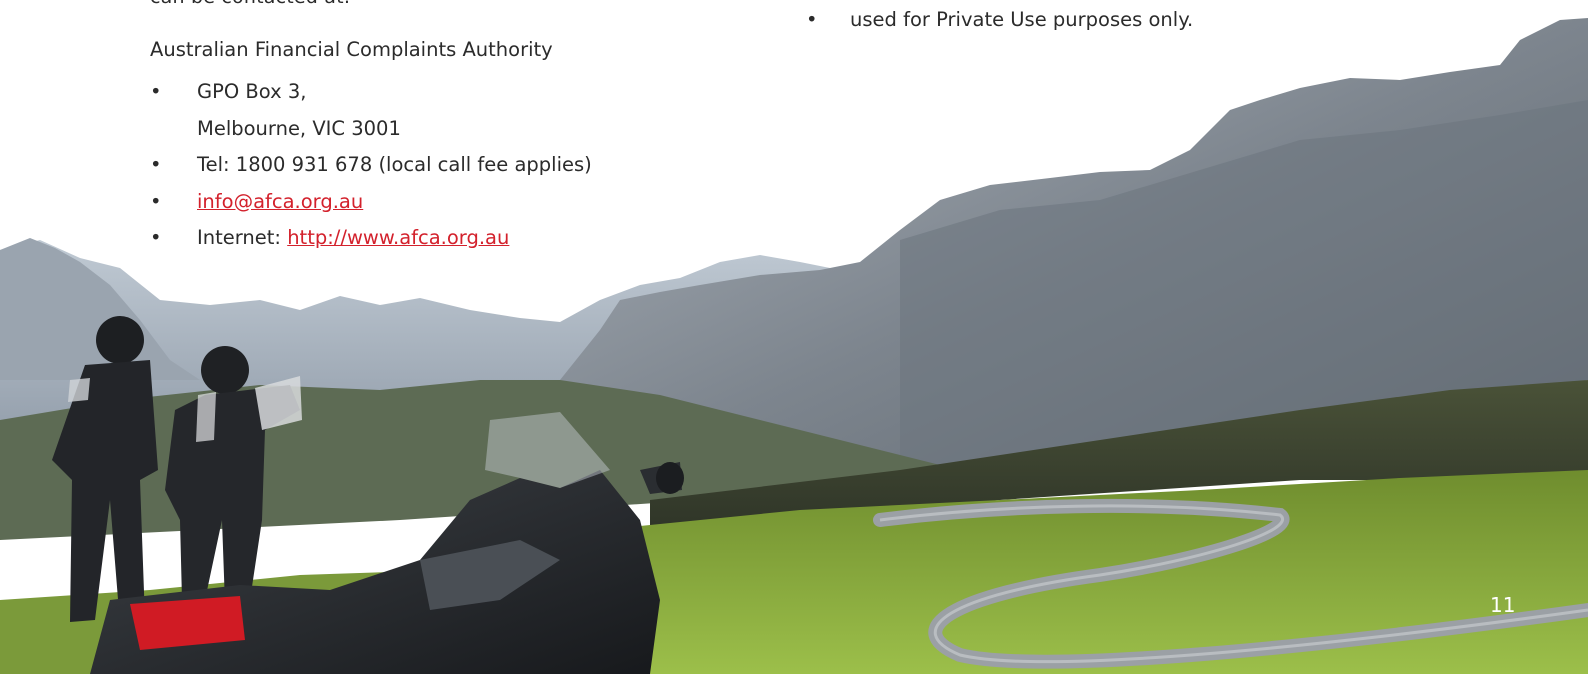  I want to click on list-item-address: • GPO Box 3, Melbourne, VIC 3001, so click(430, 110).